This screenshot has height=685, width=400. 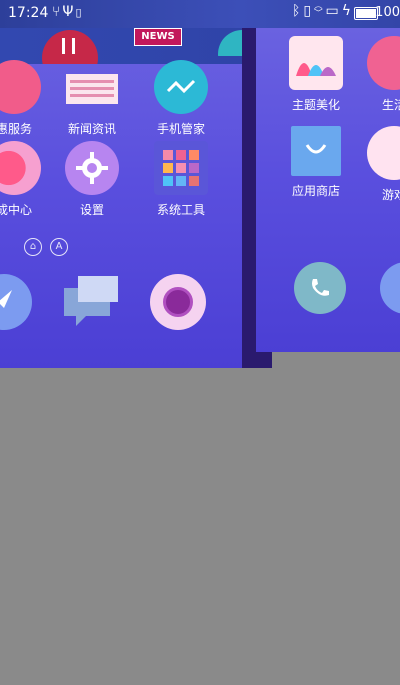 I want to click on shopping-bag-icon, so click(x=316, y=151).